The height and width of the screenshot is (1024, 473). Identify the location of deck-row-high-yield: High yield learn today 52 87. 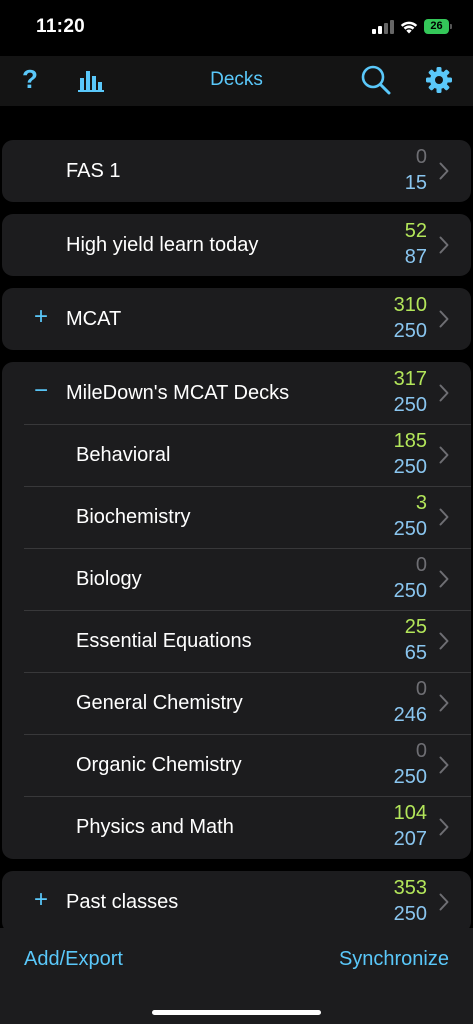
(236, 245).